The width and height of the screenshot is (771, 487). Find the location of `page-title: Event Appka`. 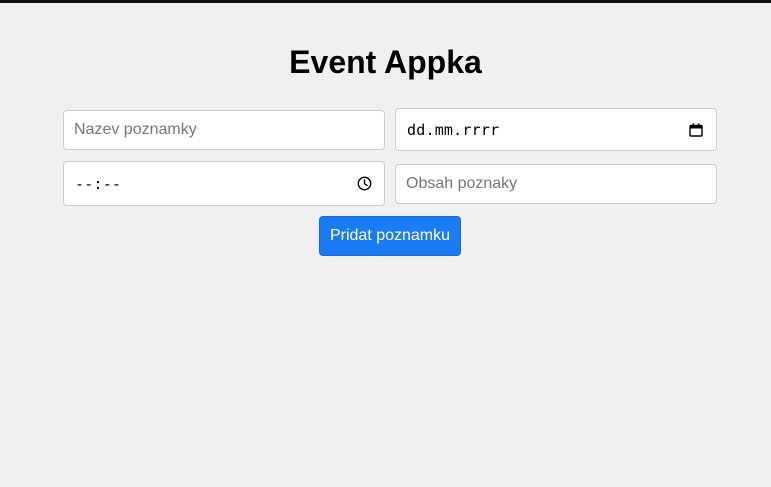

page-title: Event Appka is located at coordinates (385, 62).